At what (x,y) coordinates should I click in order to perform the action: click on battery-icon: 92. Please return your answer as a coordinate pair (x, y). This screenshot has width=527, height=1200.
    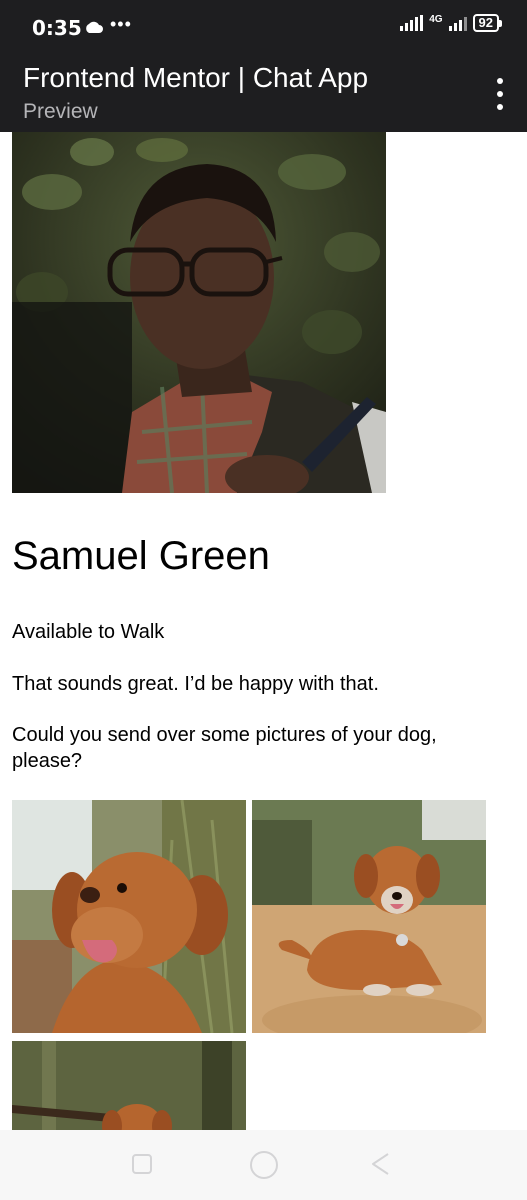
    Looking at the image, I should click on (487, 23).